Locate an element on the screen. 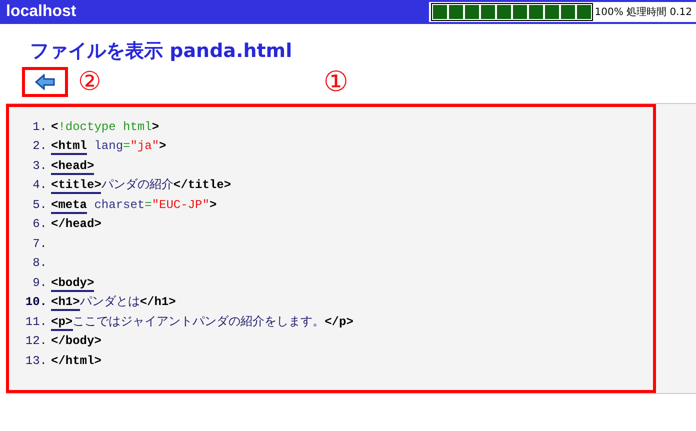  code-text: </title> is located at coordinates (202, 185).